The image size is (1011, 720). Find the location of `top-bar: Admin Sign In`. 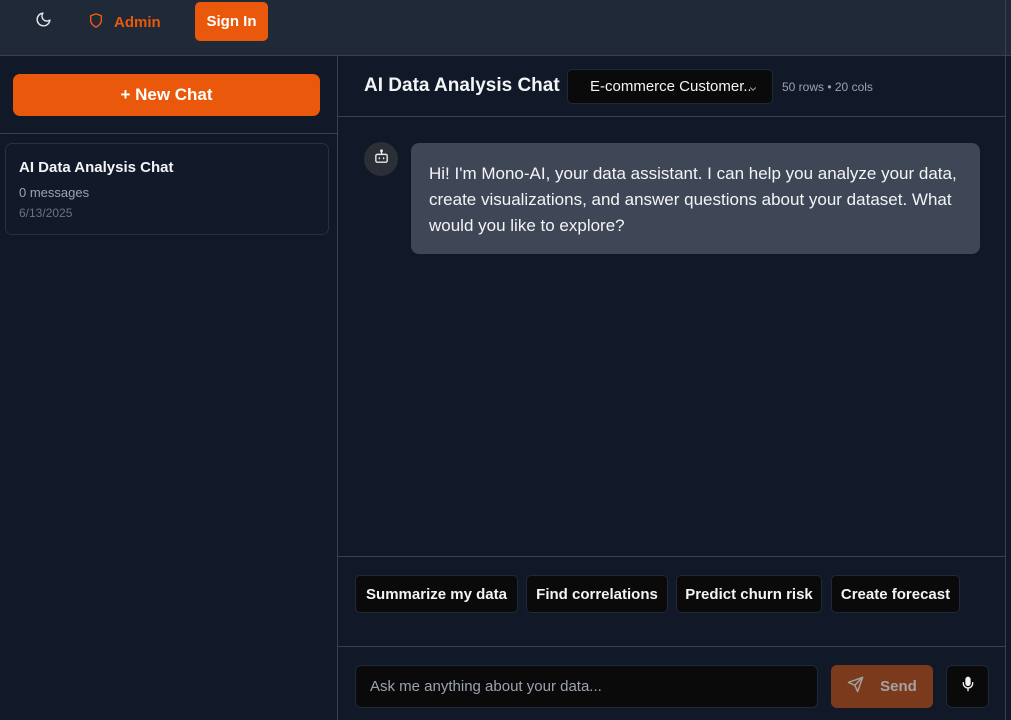

top-bar: Admin Sign In is located at coordinates (505, 28).